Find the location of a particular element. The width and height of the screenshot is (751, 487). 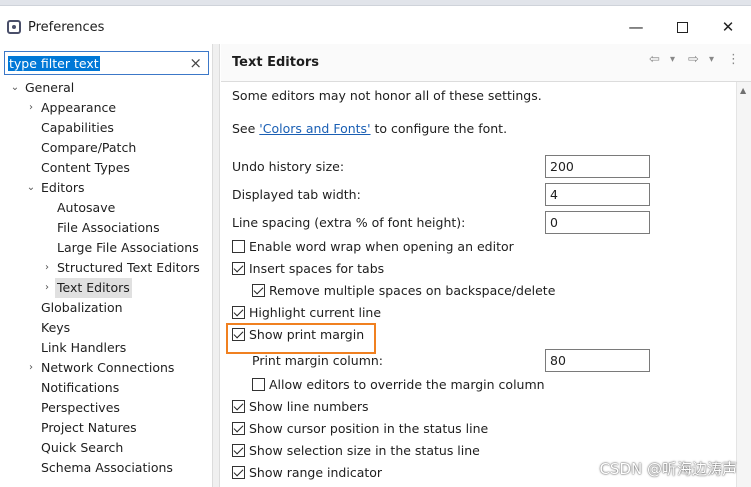

back-arrow-icon: ⇦ is located at coordinates (654, 59).